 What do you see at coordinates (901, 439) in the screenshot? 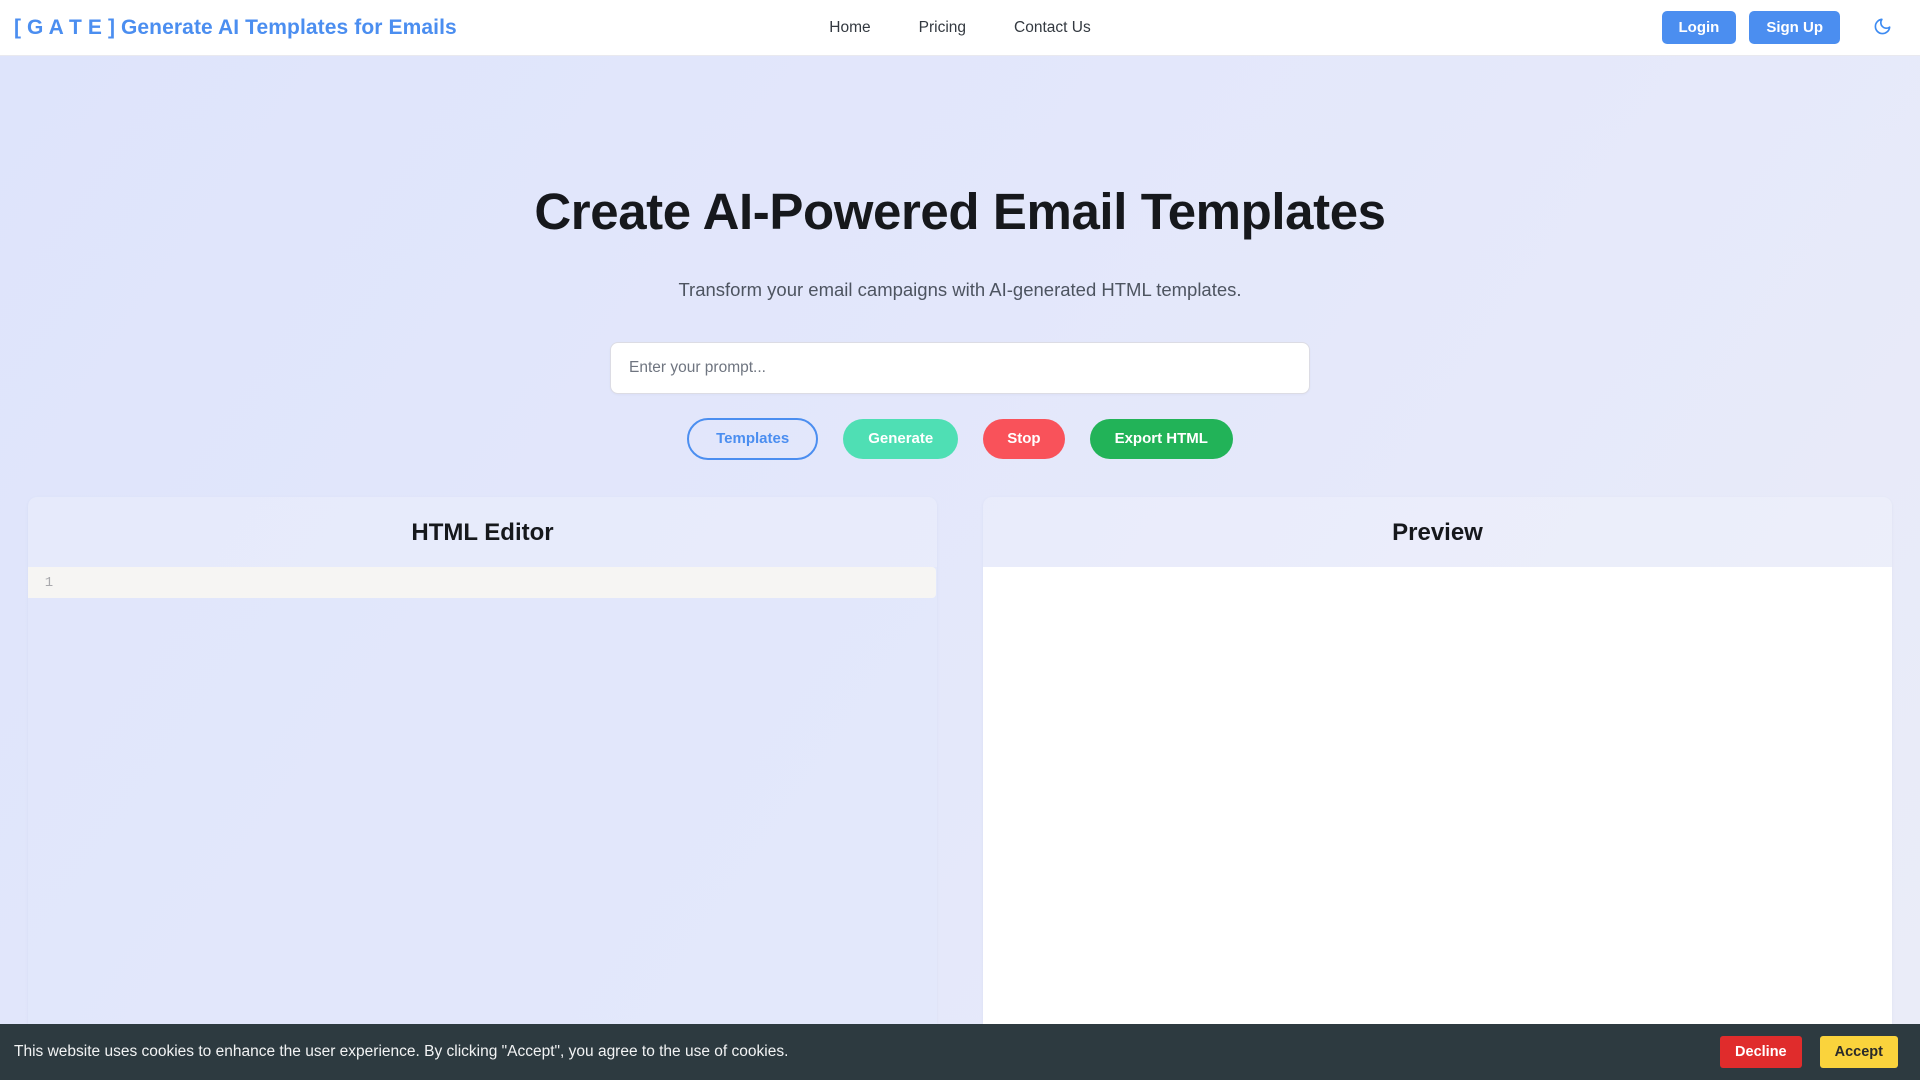
I see `generate-button: Generate` at bounding box center [901, 439].